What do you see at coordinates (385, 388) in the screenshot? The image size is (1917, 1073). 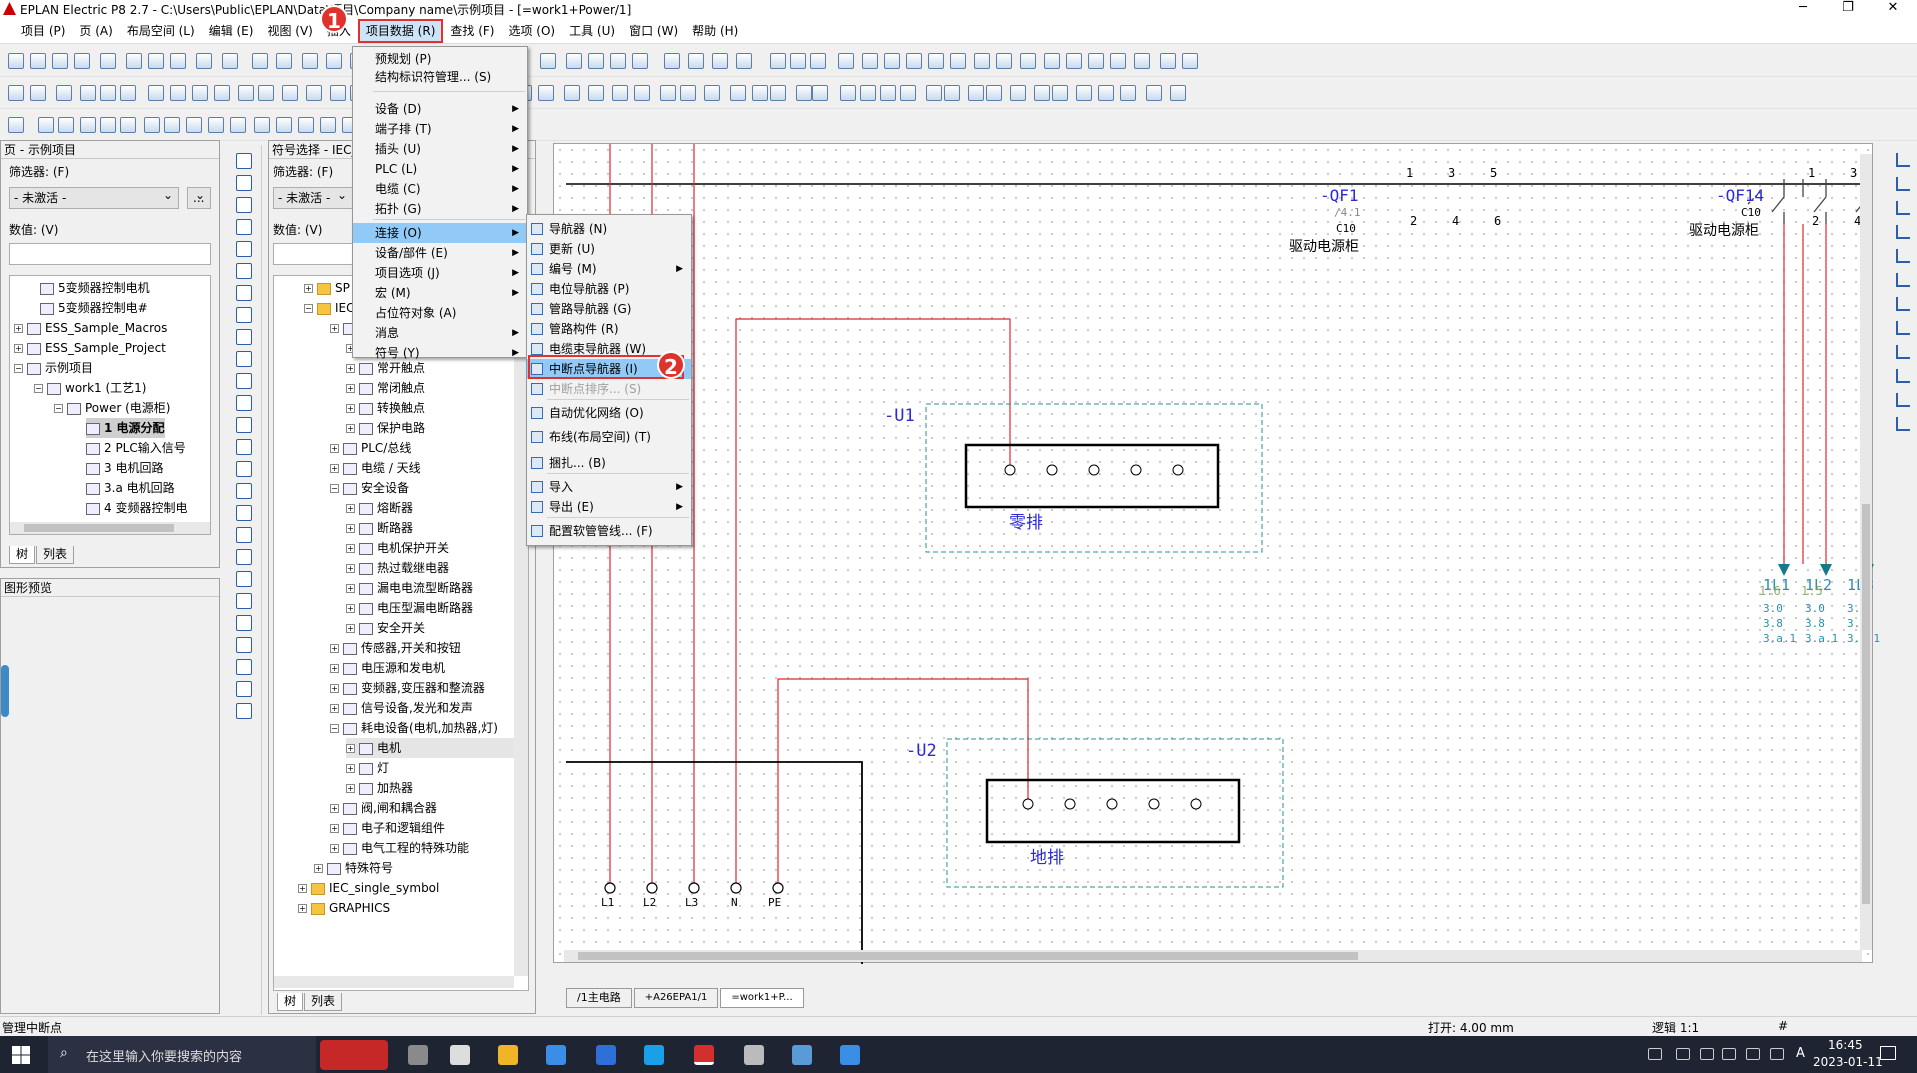 I see `symbol-tree-node: + 常闭触点` at bounding box center [385, 388].